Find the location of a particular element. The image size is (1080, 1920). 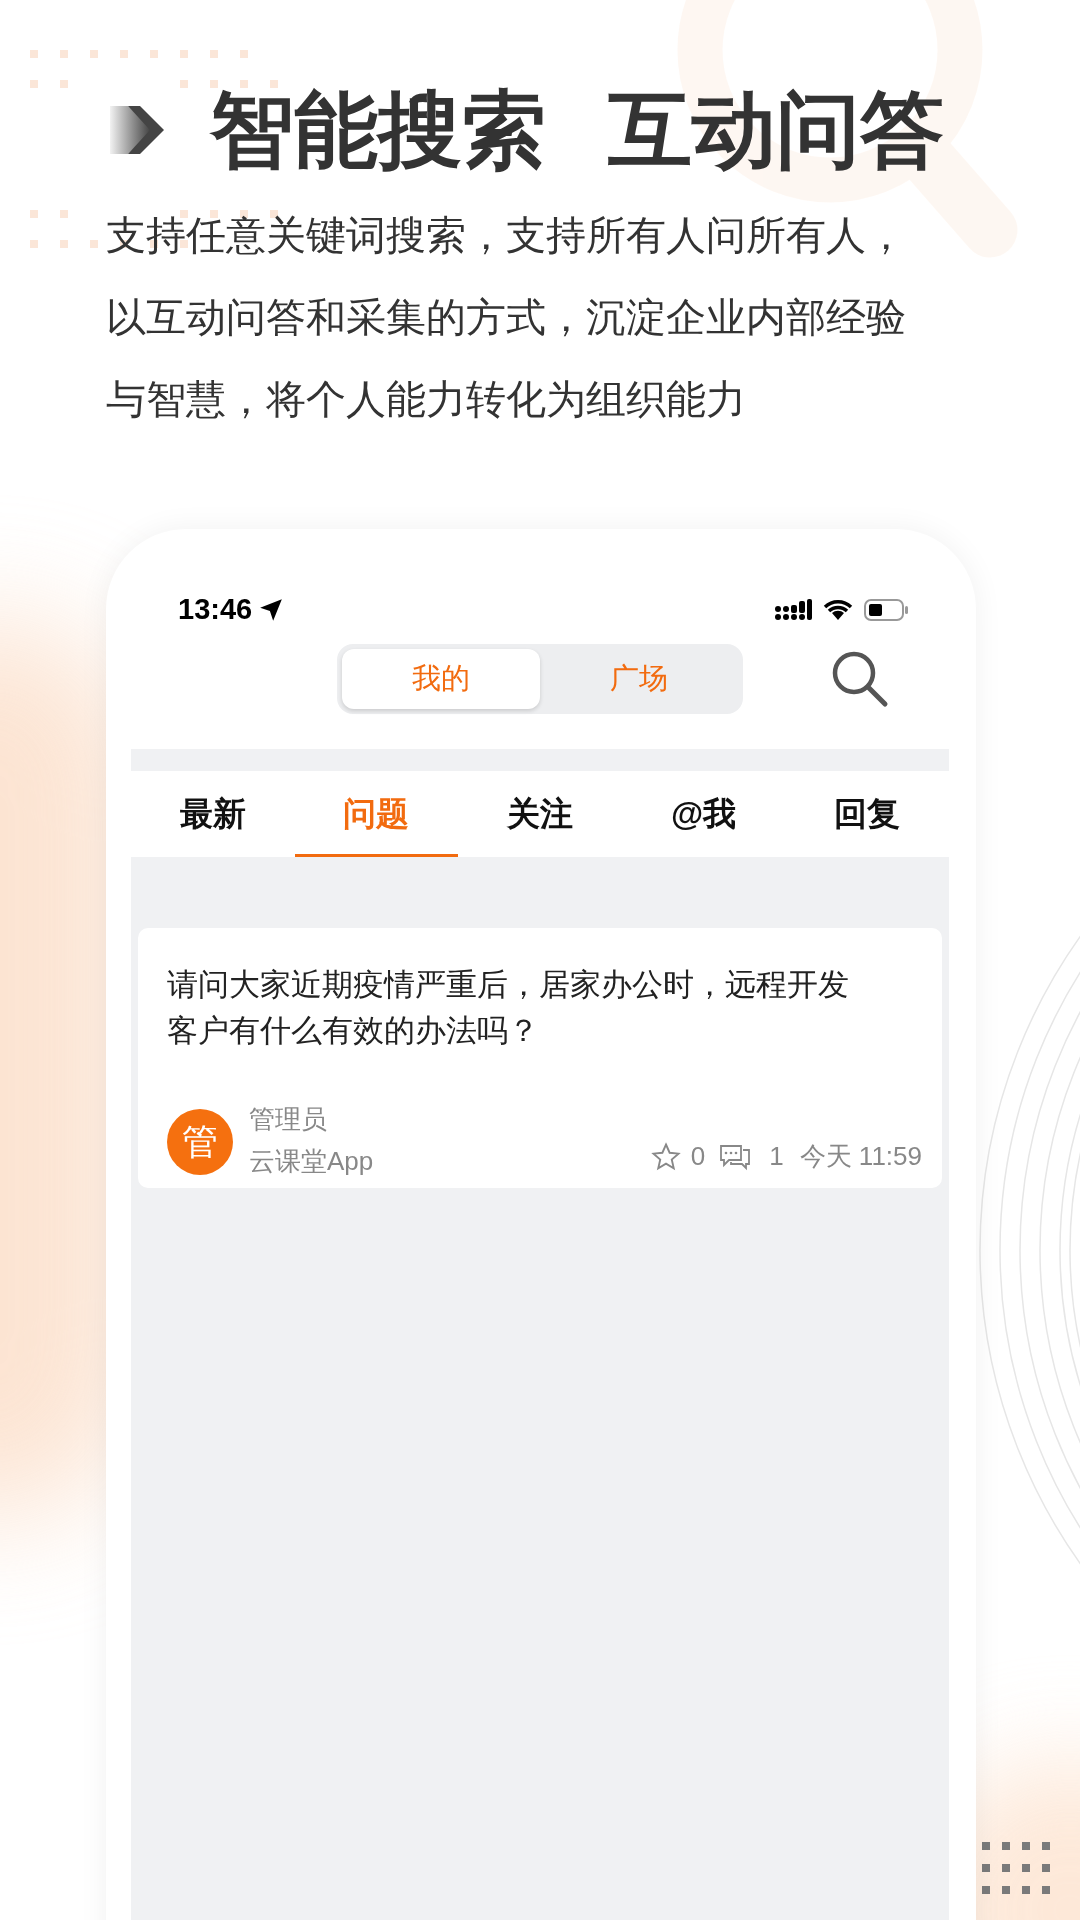

description-line: 与智慧，将个人能力转化为组织能力 is located at coordinates (426, 399).